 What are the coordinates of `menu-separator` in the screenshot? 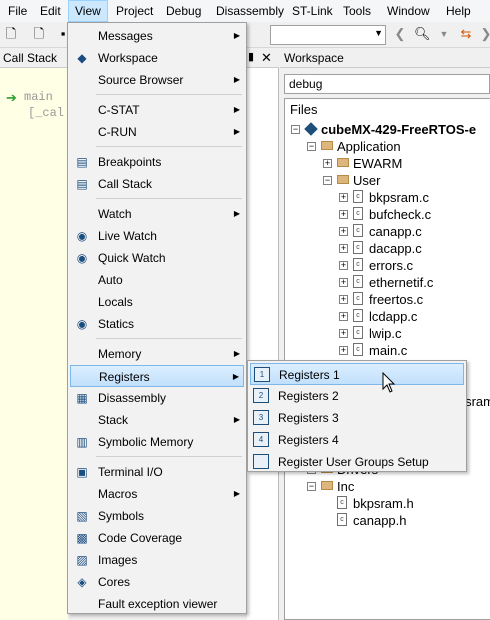 It's located at (169, 338).